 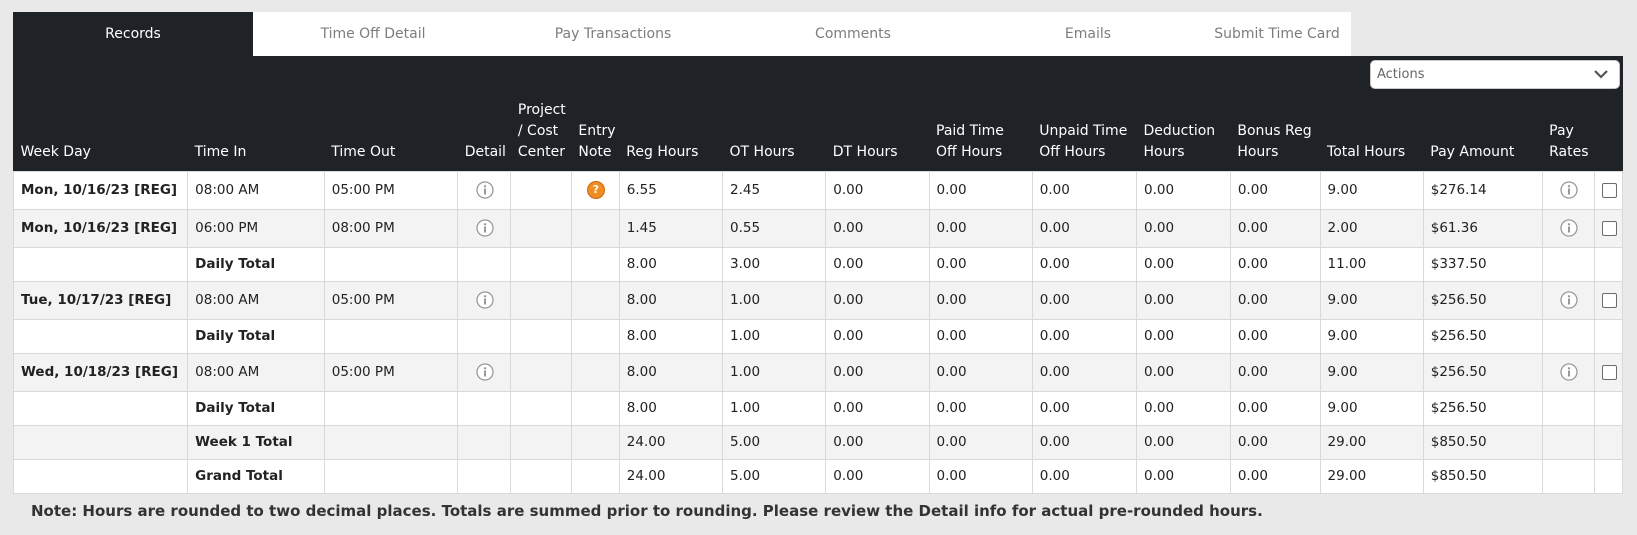 What do you see at coordinates (133, 34) in the screenshot?
I see `tab-records: Records` at bounding box center [133, 34].